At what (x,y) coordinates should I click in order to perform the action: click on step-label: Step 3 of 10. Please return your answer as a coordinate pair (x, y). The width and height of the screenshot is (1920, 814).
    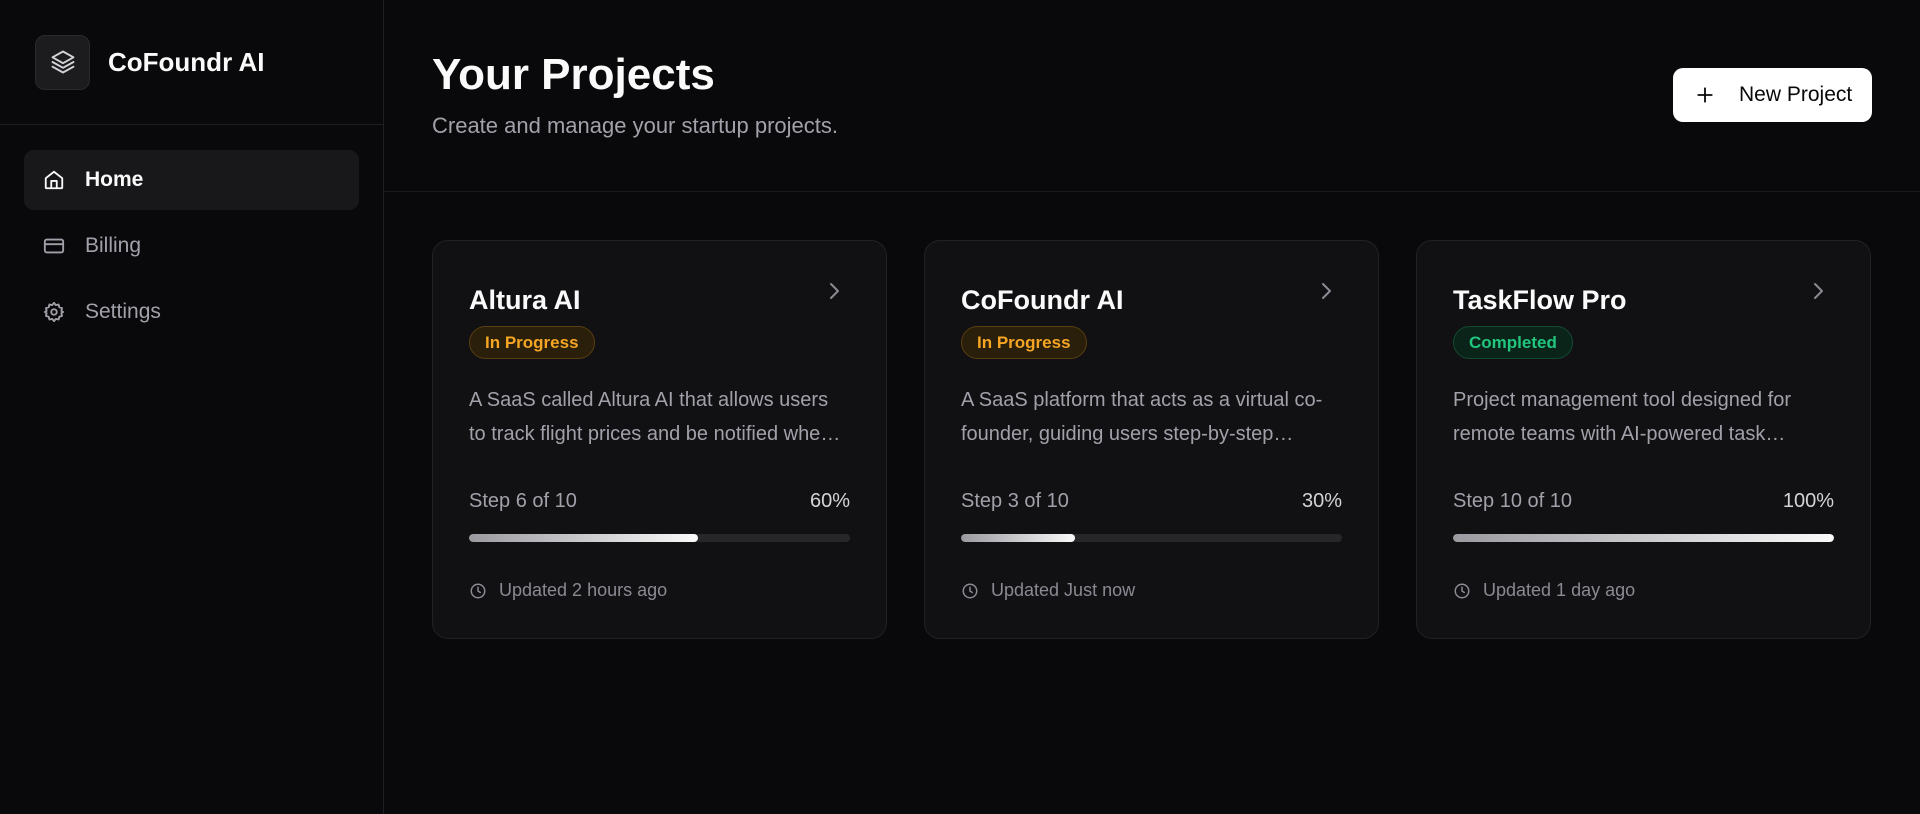
    Looking at the image, I should click on (1015, 501).